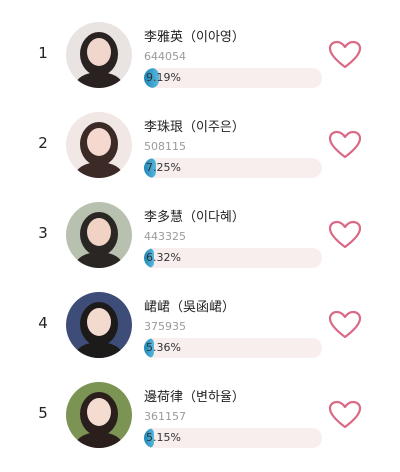  I want to click on contestant-name: 李雅英（이아영）, so click(194, 37).